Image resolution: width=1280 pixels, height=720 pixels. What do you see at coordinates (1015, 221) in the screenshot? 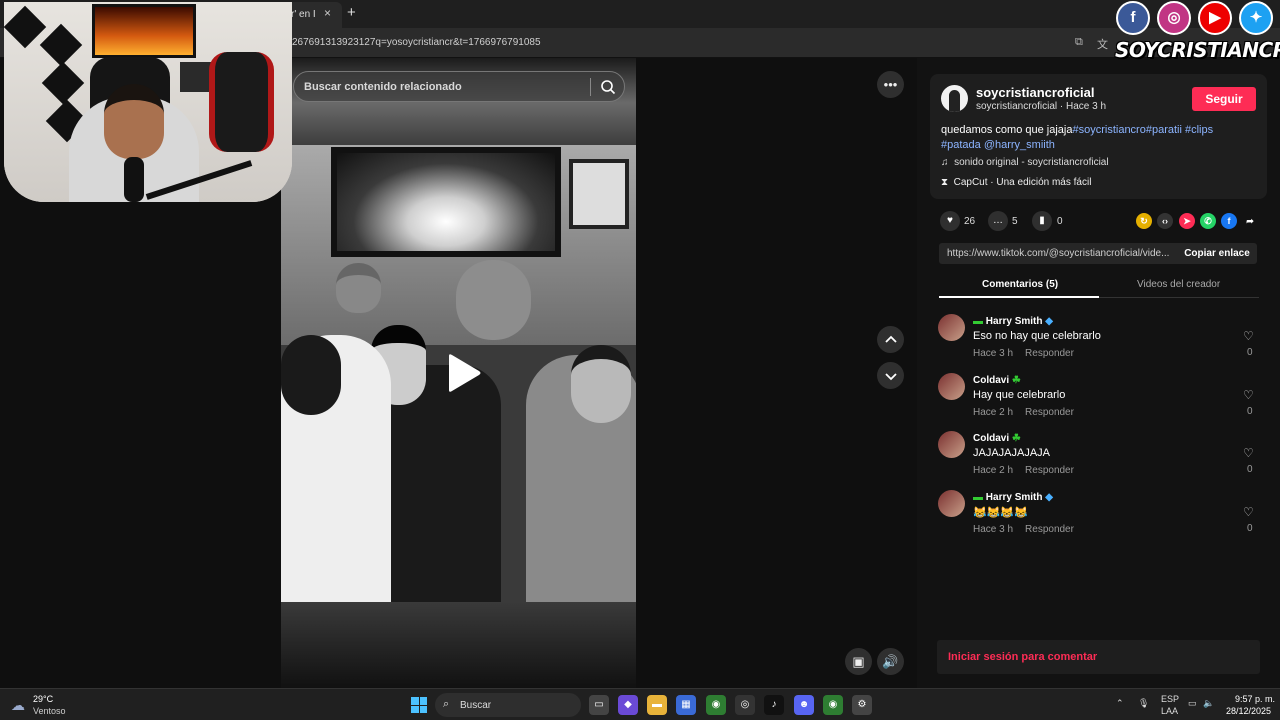
I see `comment-count: 5` at bounding box center [1015, 221].